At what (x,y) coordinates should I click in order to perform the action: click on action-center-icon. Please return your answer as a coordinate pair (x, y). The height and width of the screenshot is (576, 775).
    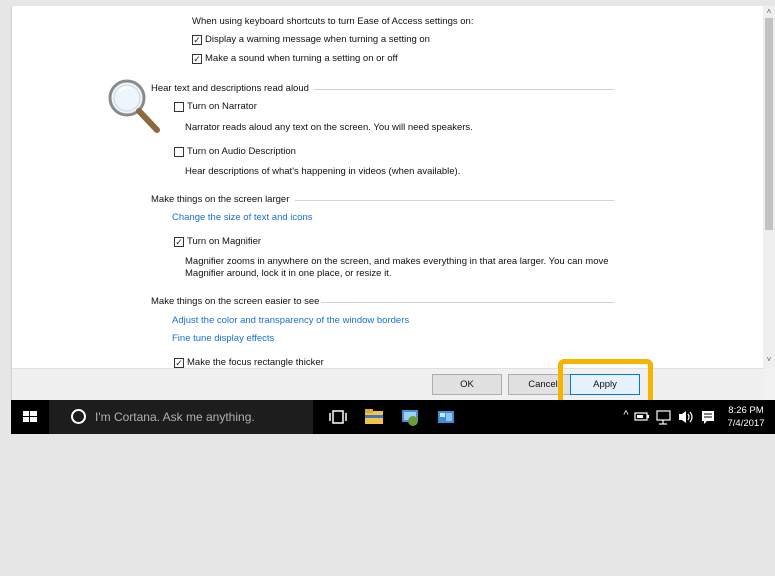
    Looking at the image, I should click on (708, 417).